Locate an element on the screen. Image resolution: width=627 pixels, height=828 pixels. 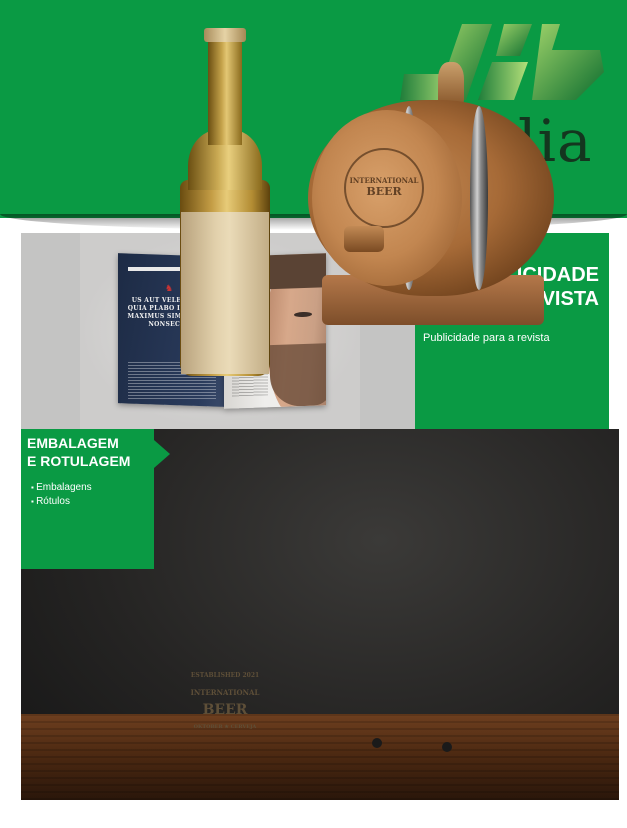
label-beer: BEER is located at coordinates (225, 710).